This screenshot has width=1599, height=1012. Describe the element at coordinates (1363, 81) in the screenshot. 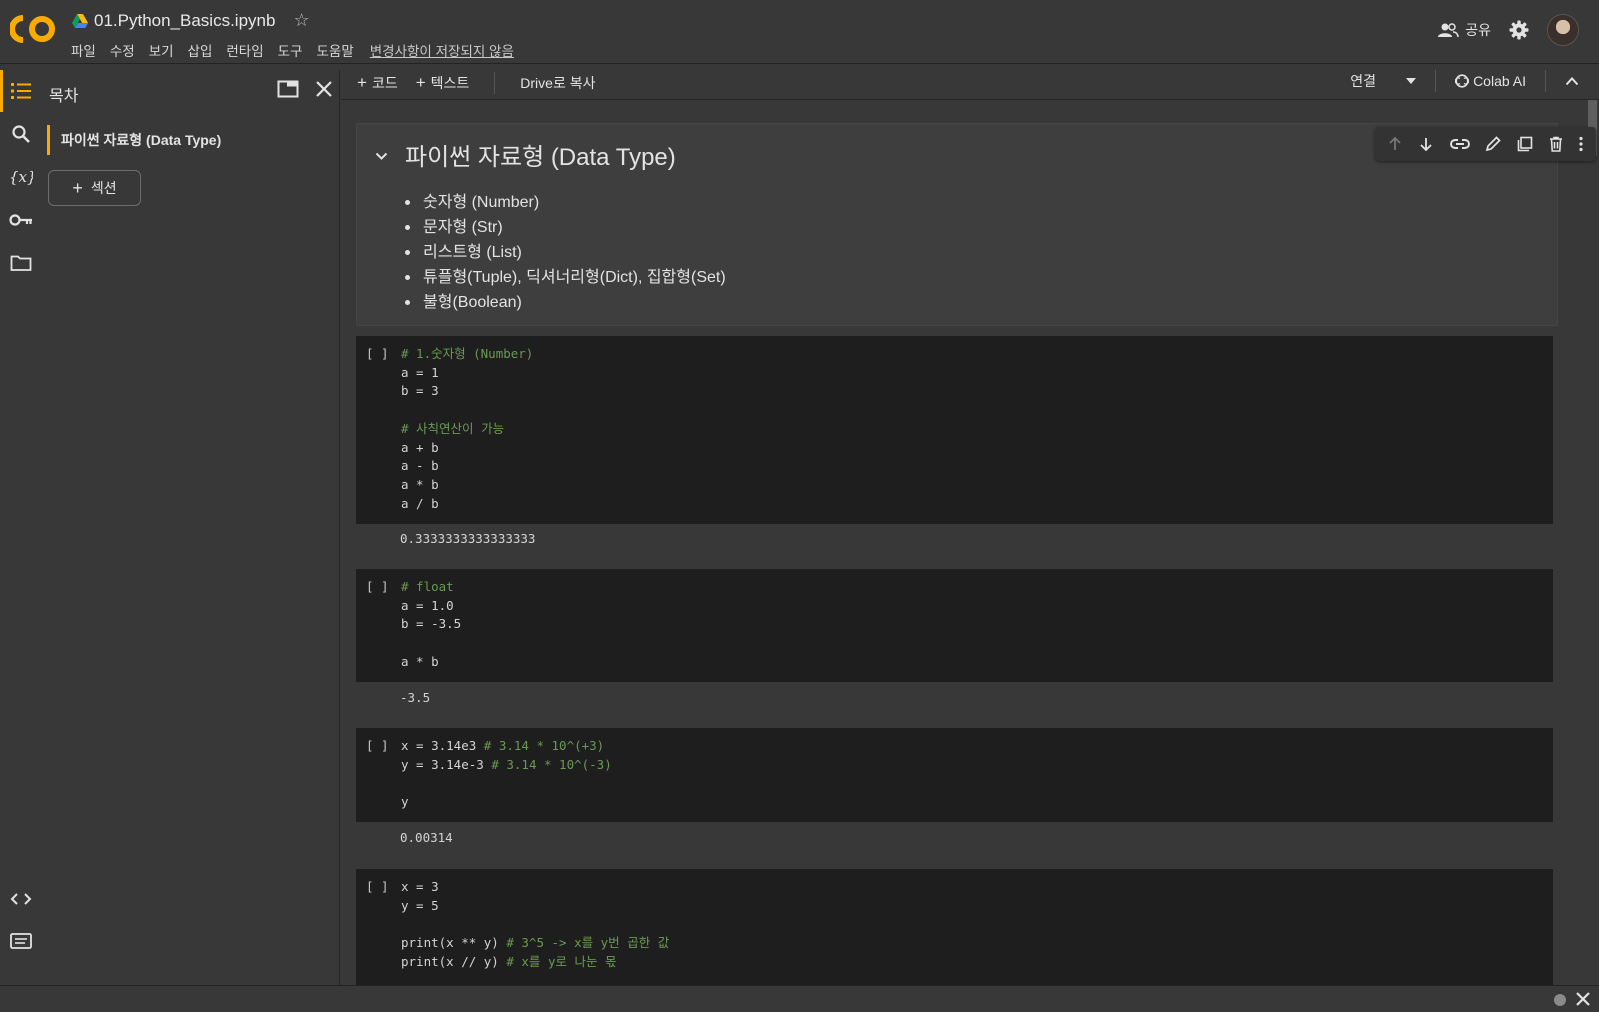

I see `connect-label: 연결` at that location.